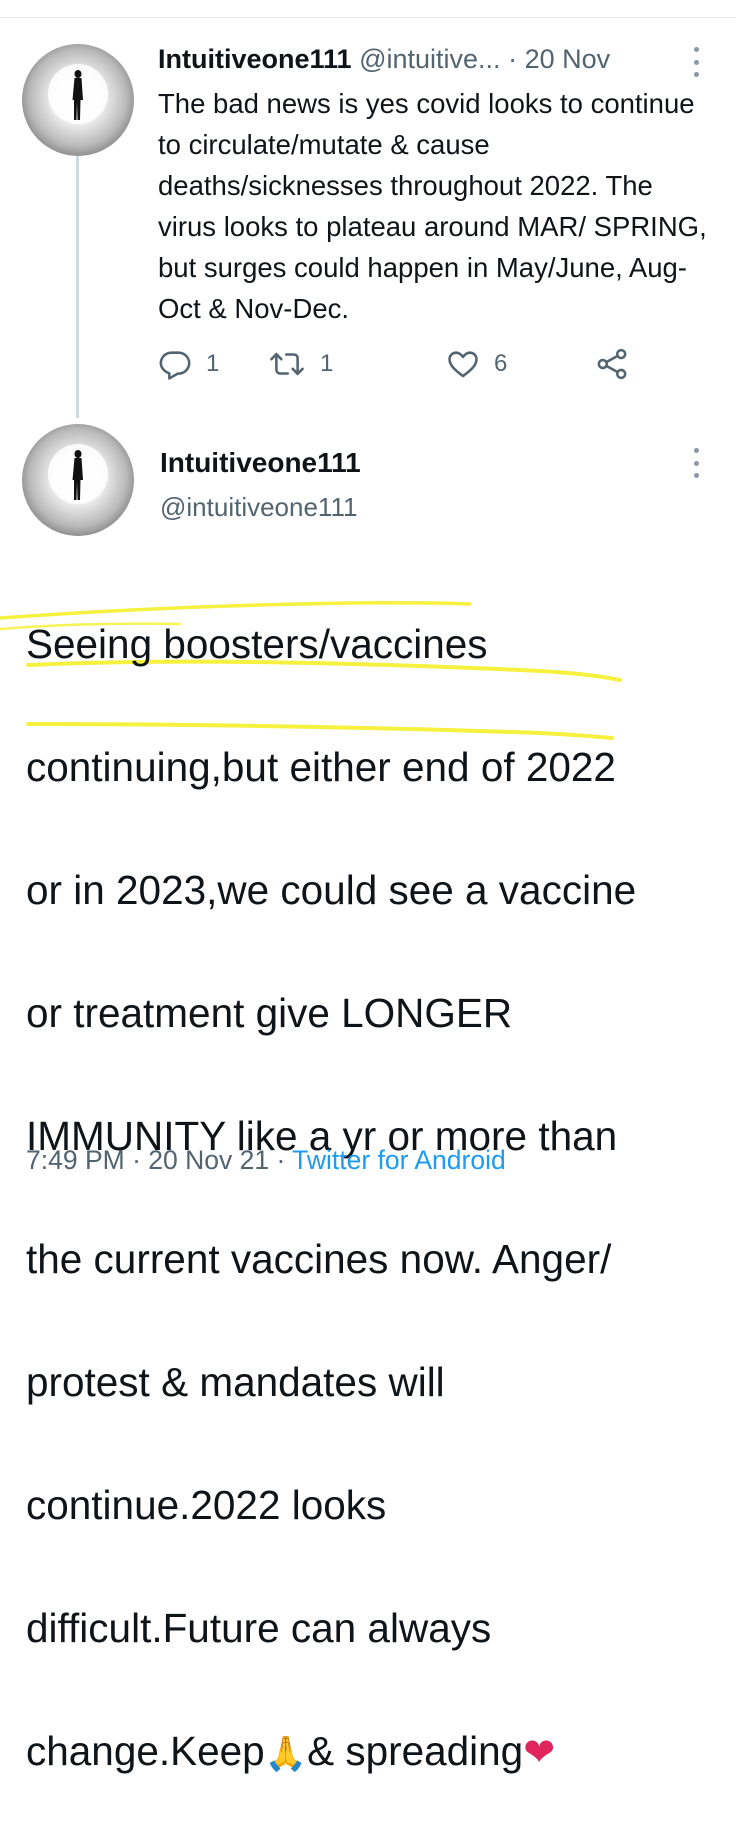 This screenshot has height=1847, width=736. What do you see at coordinates (269, 1012) in the screenshot?
I see `tweet-text-line: or treatment give LONGER` at bounding box center [269, 1012].